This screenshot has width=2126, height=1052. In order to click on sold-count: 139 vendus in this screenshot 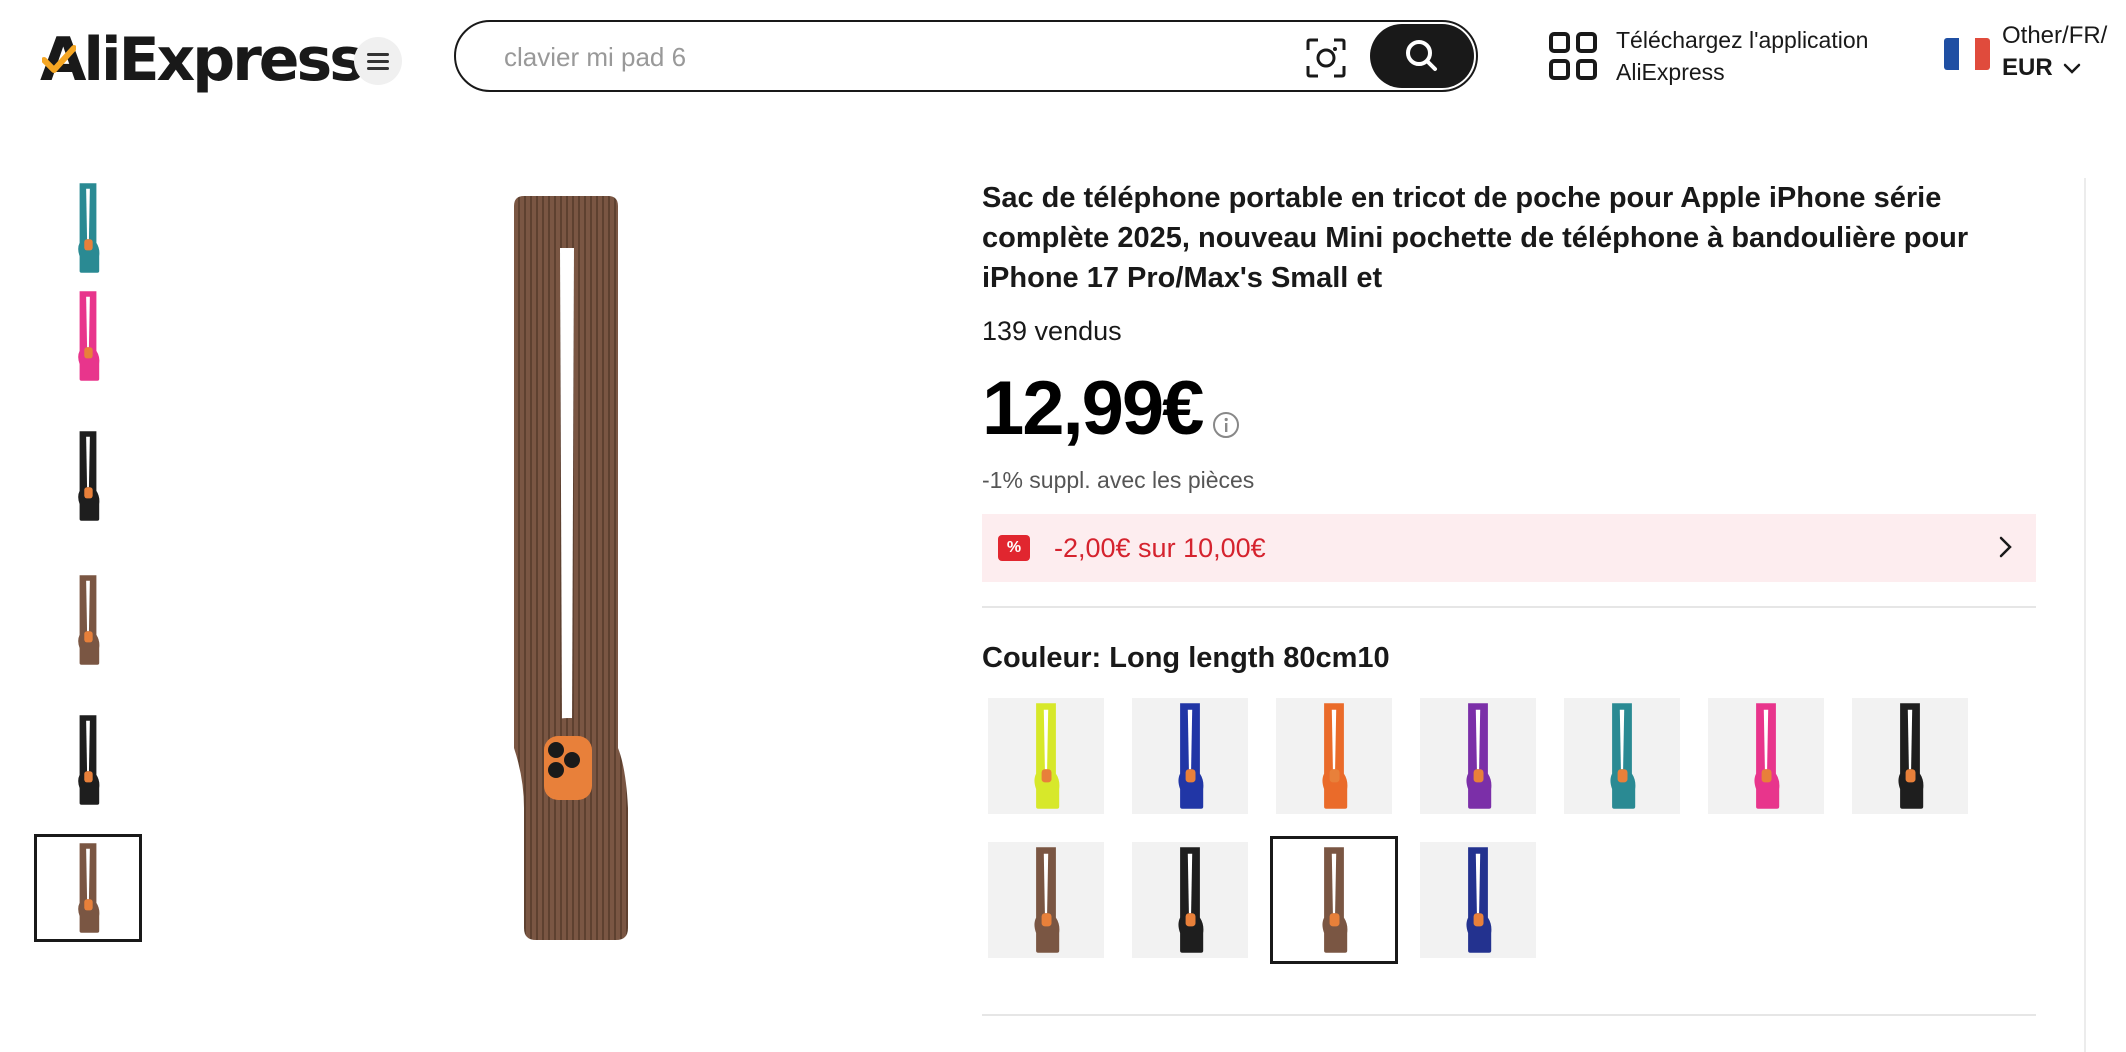, I will do `click(1052, 331)`.